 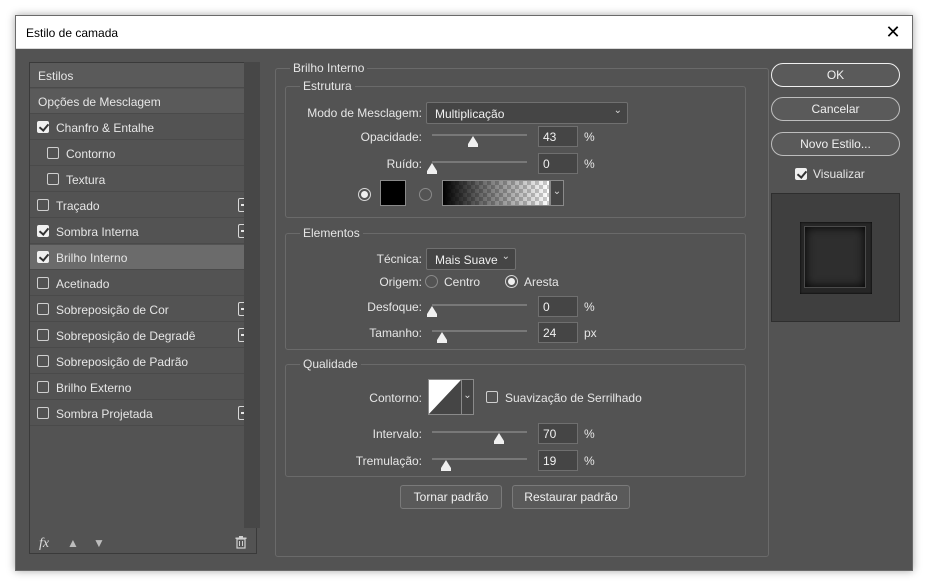 I want to click on noise-slider, so click(x=477, y=166).